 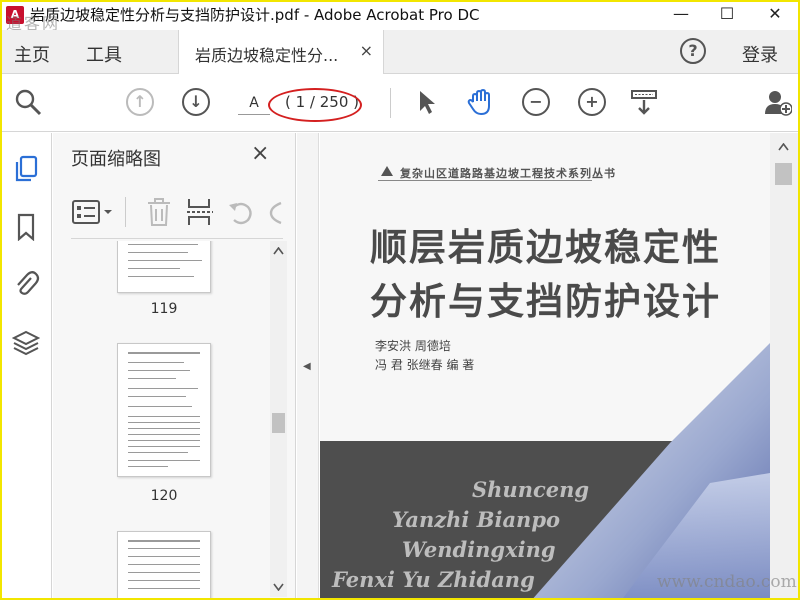 I want to click on search-zoom-icon, so click(x=28, y=102).